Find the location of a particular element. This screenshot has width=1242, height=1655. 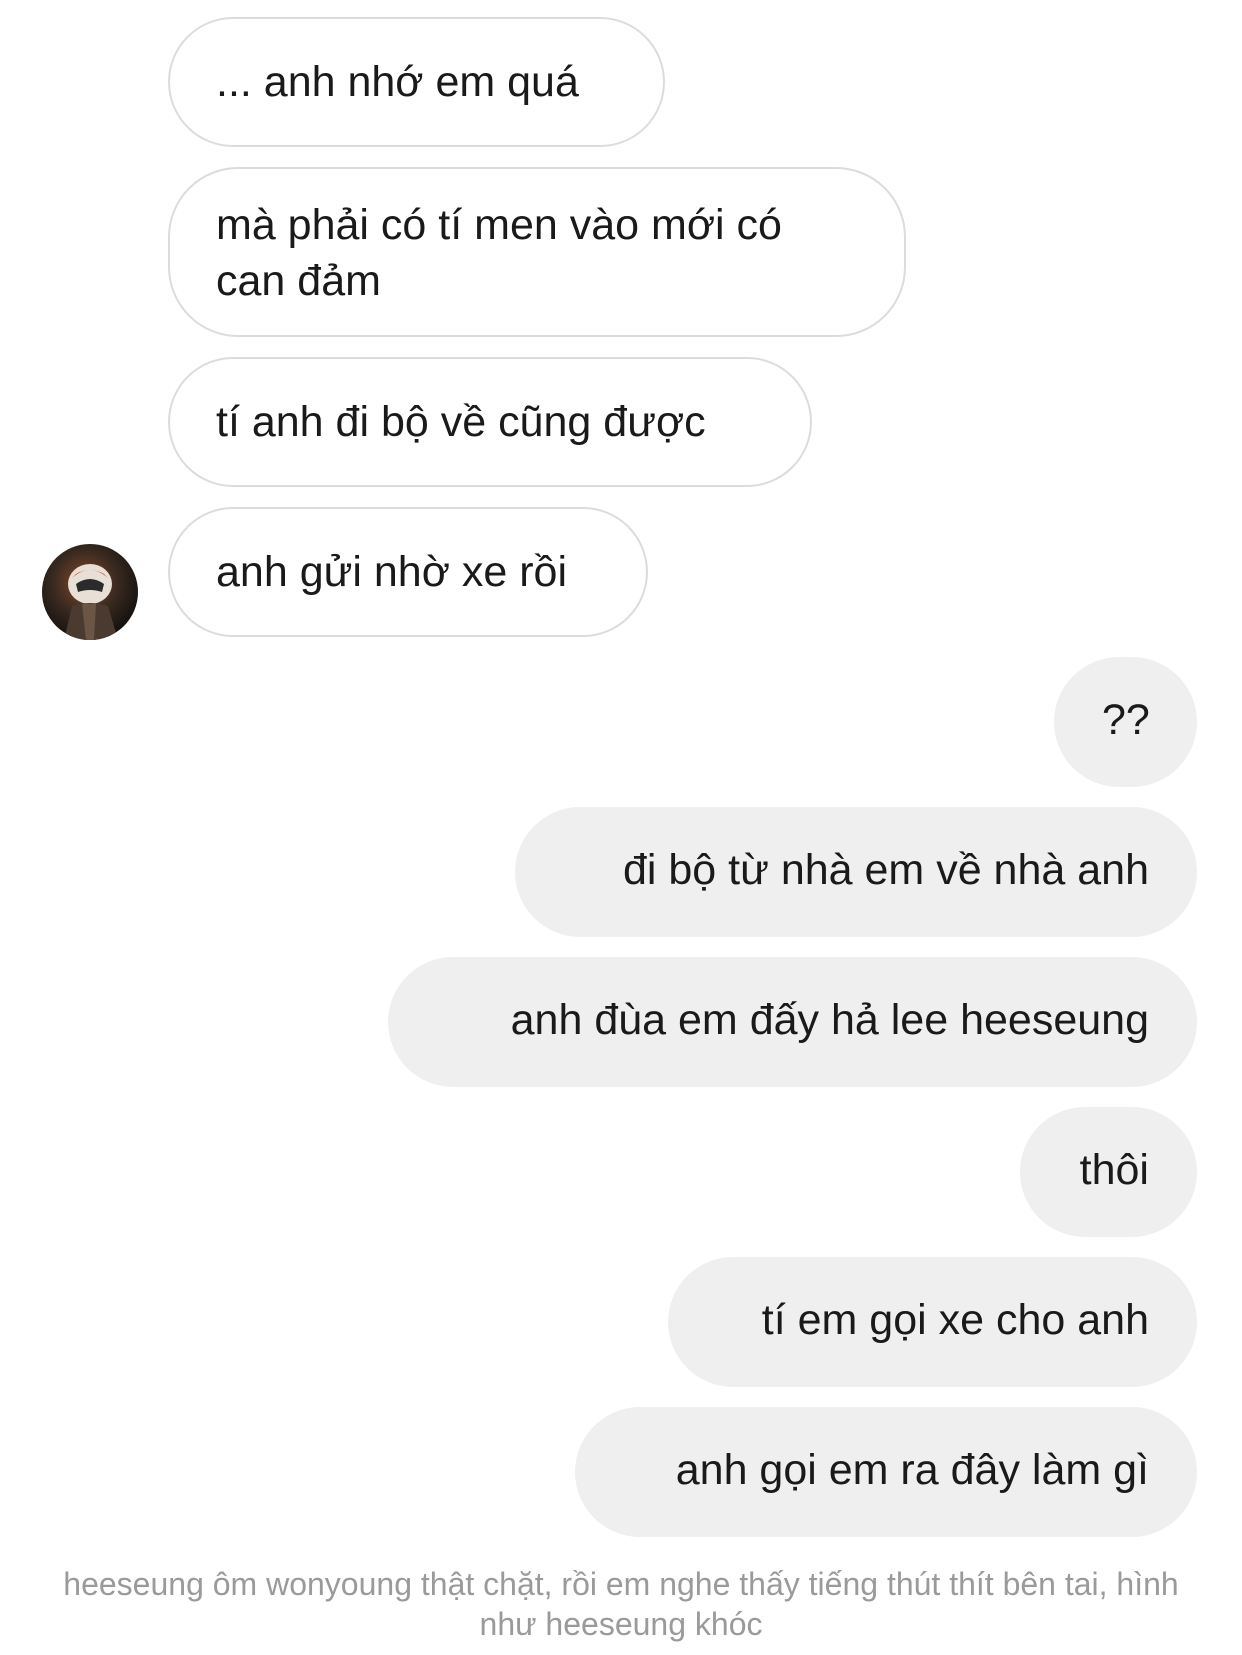

incoming-message: ... anh nhớ em quá is located at coordinates (416, 82).